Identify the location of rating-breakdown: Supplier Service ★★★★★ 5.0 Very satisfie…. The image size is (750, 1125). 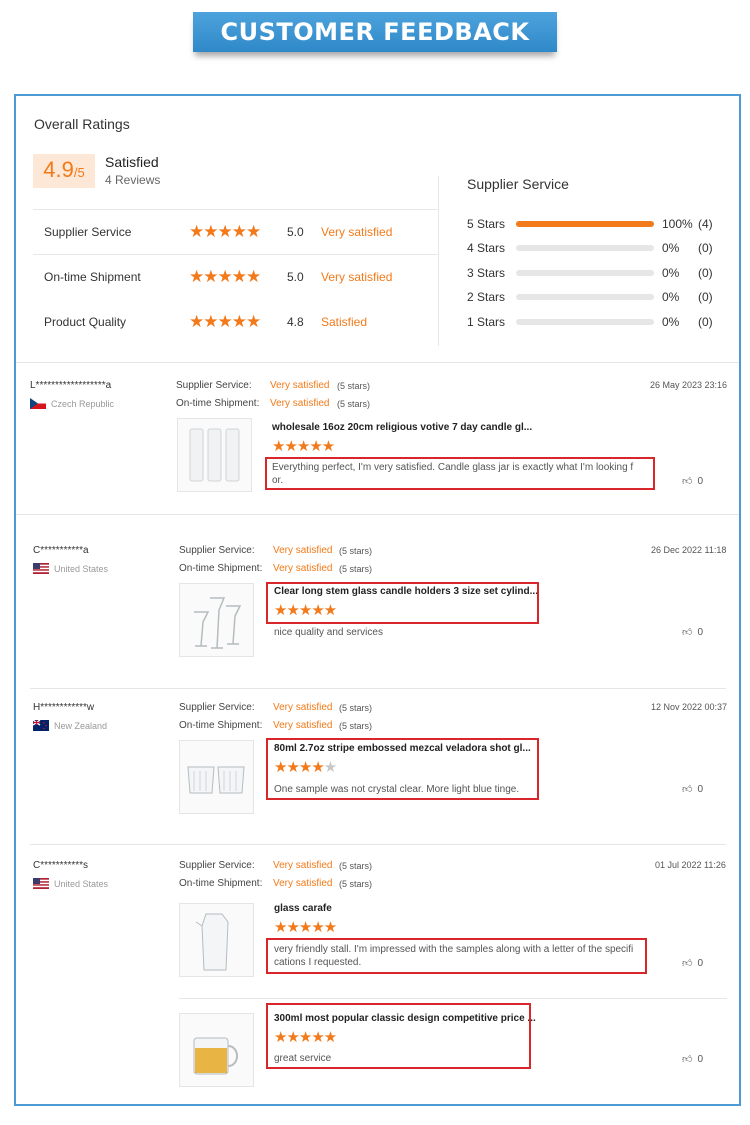
(235, 274).